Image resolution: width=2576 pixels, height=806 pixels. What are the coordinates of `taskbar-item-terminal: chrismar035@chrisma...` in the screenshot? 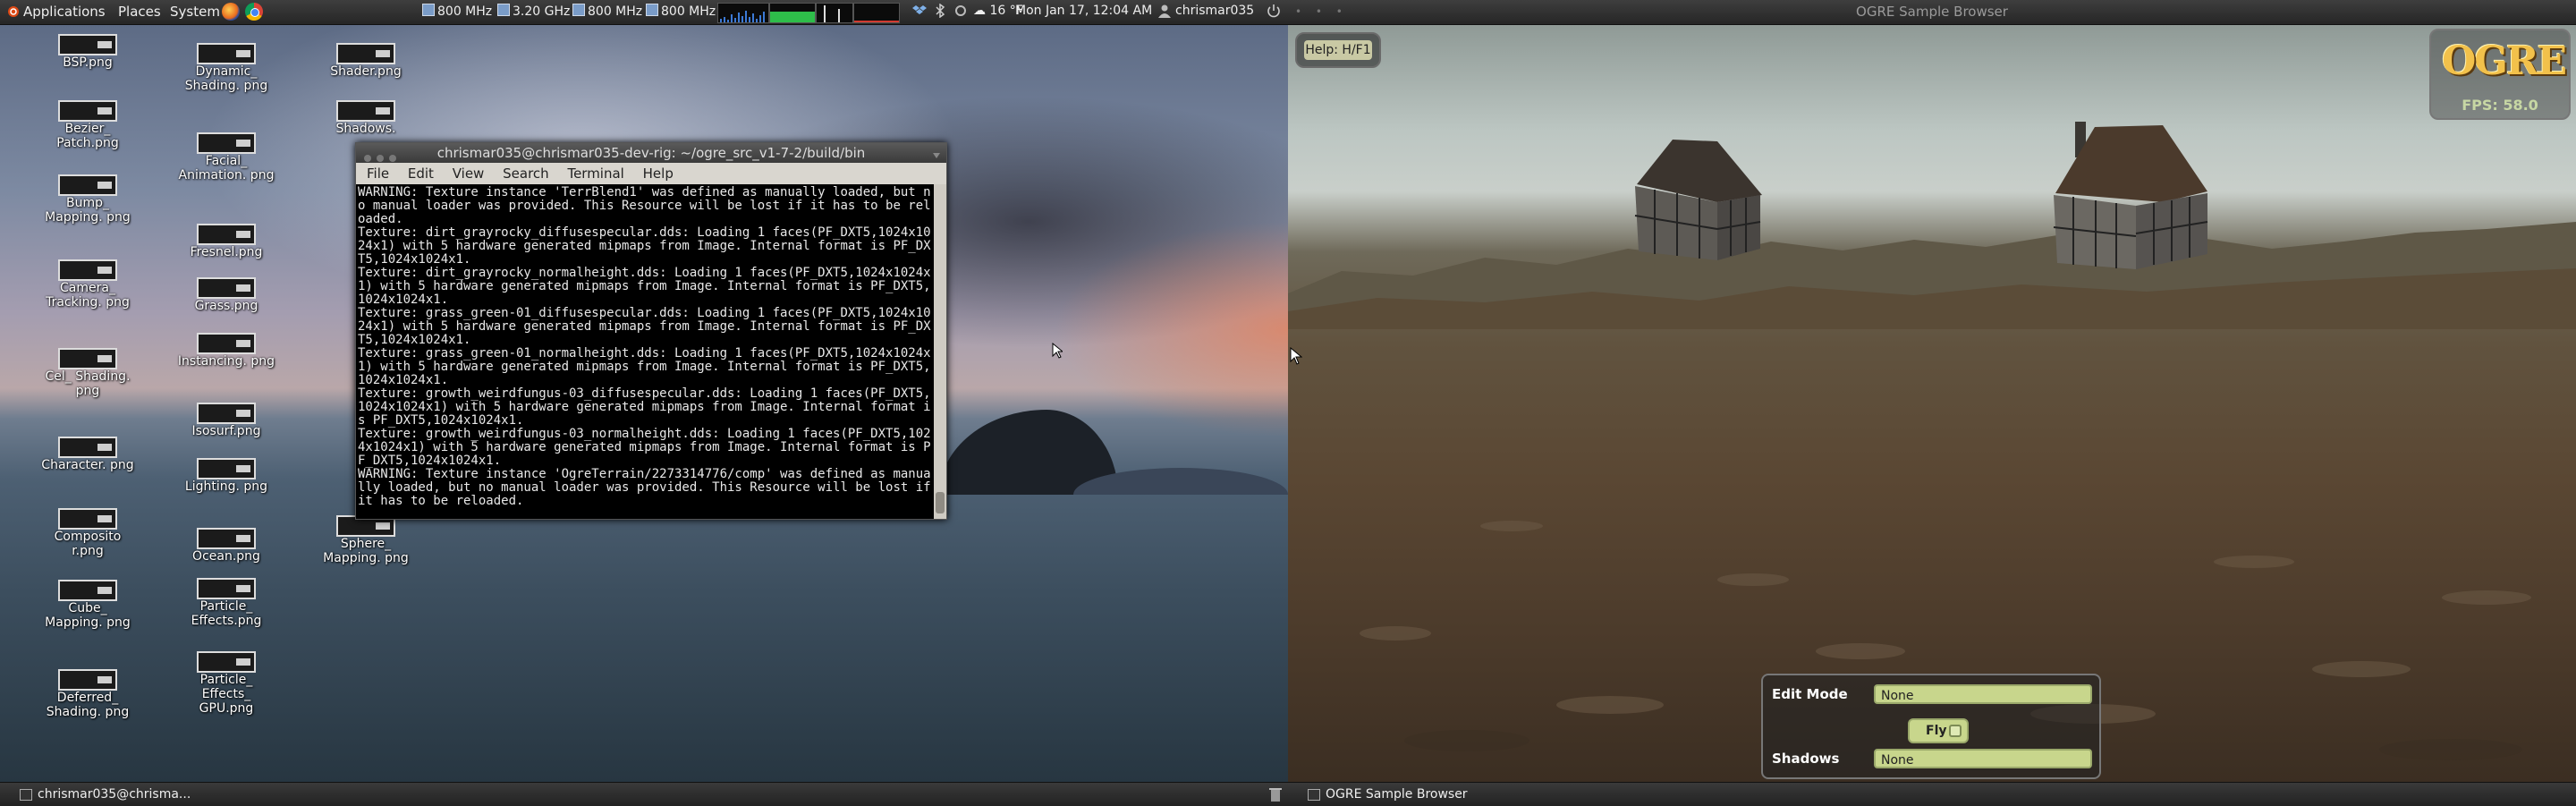 It's located at (103, 794).